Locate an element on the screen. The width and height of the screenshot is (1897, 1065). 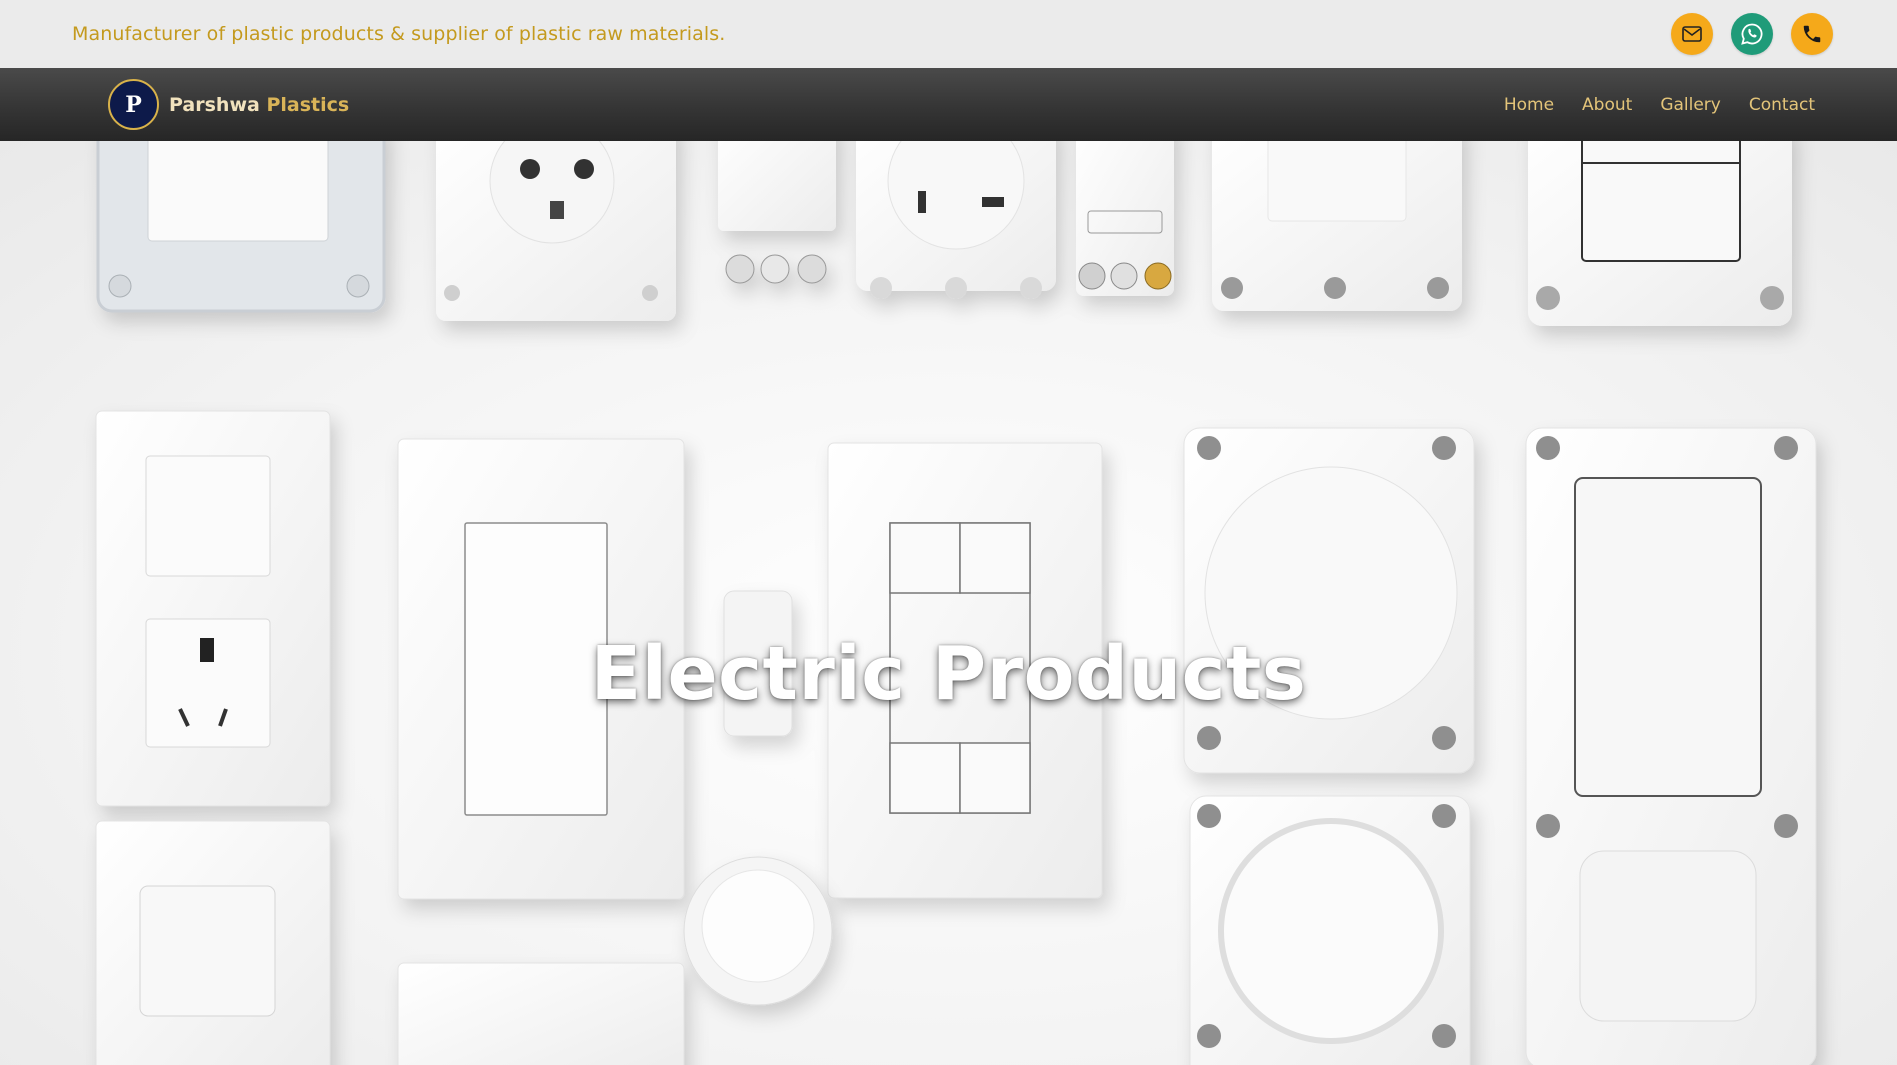
nav-home: Home is located at coordinates (1529, 105).